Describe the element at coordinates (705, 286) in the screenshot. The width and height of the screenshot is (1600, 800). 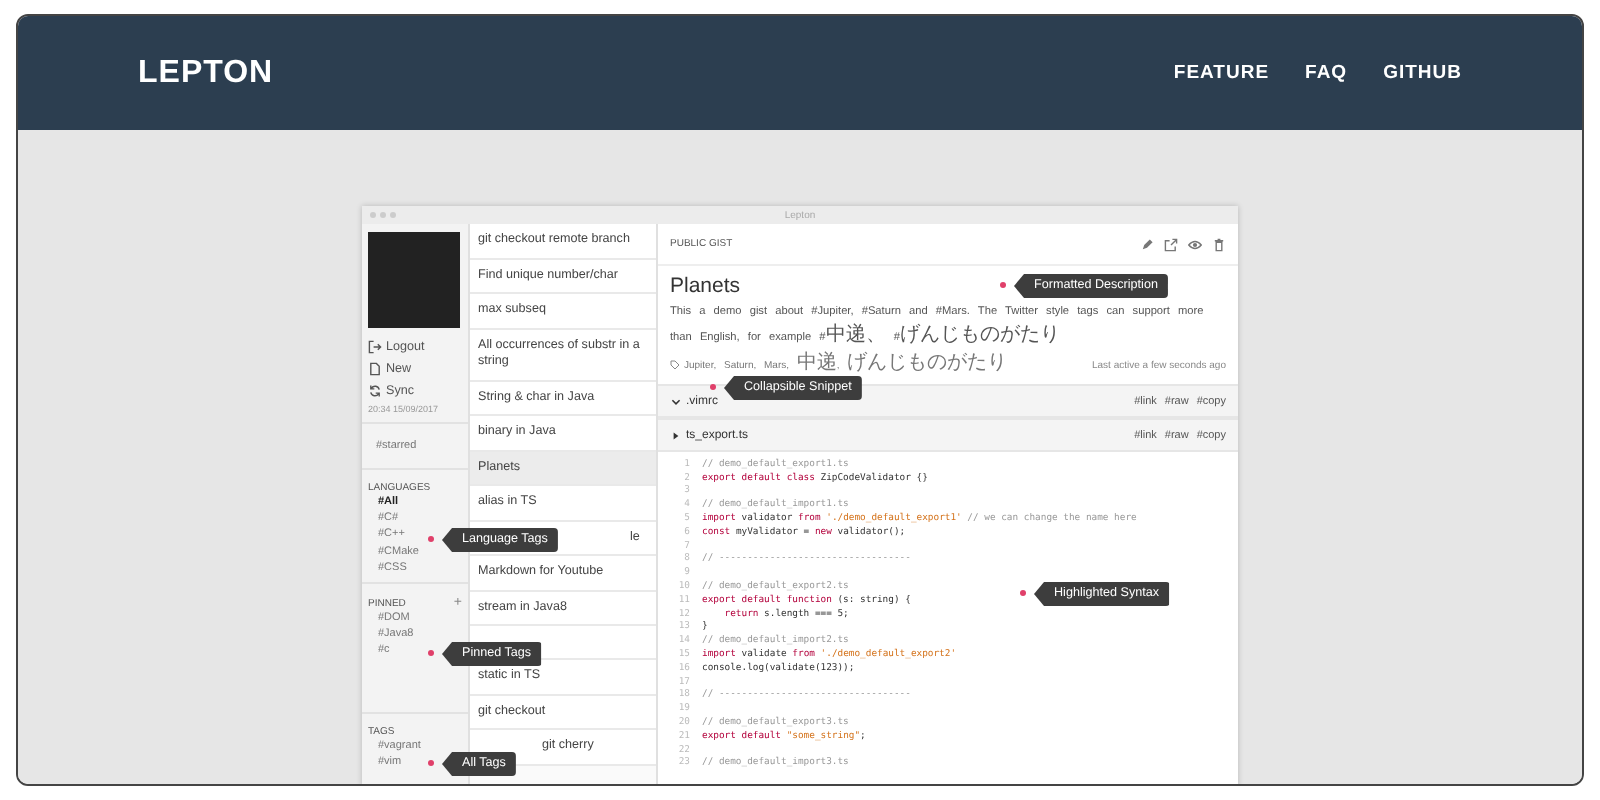
I see `gist-title: Planets` at that location.